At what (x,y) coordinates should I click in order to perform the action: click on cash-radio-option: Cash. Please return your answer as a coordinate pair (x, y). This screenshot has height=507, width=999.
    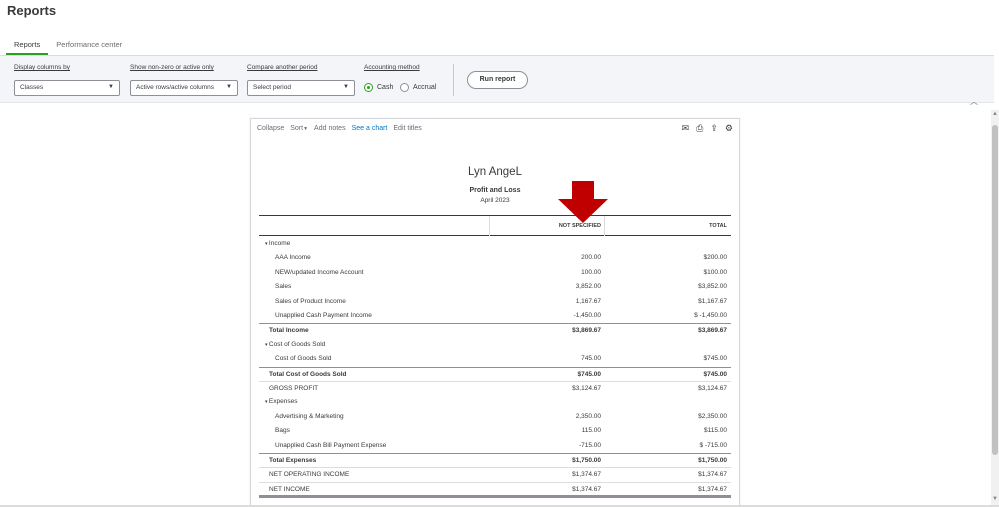
    Looking at the image, I should click on (378, 87).